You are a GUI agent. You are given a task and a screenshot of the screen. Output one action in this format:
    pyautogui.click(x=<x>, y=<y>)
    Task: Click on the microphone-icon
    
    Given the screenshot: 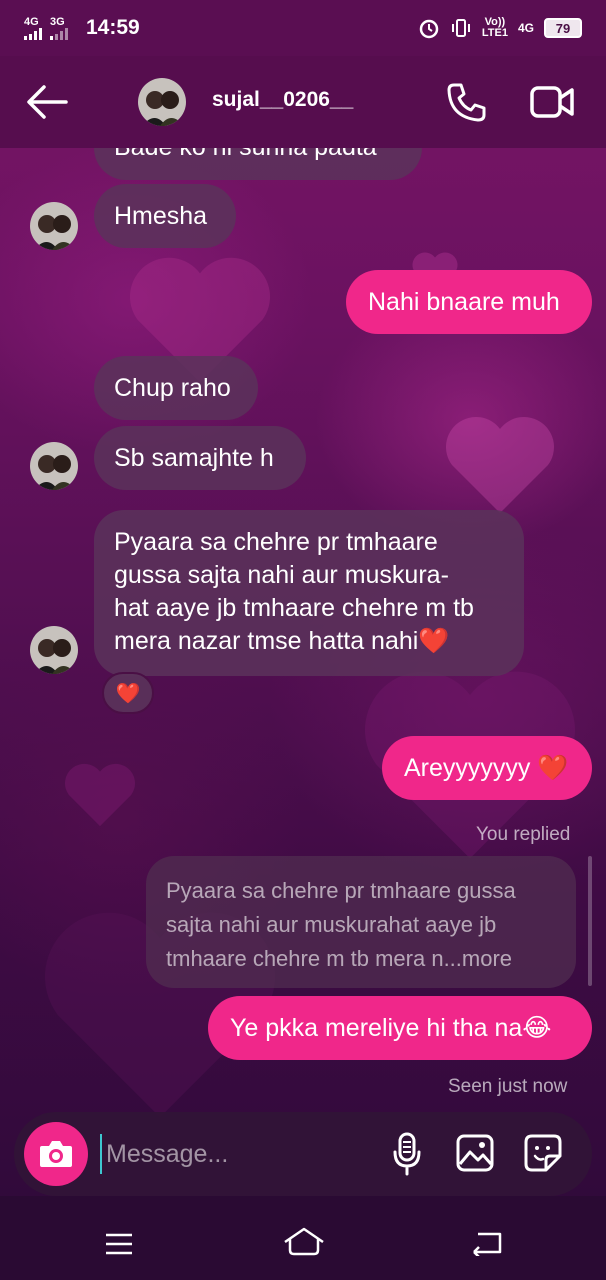 What is the action you would take?
    pyautogui.click(x=407, y=1154)
    